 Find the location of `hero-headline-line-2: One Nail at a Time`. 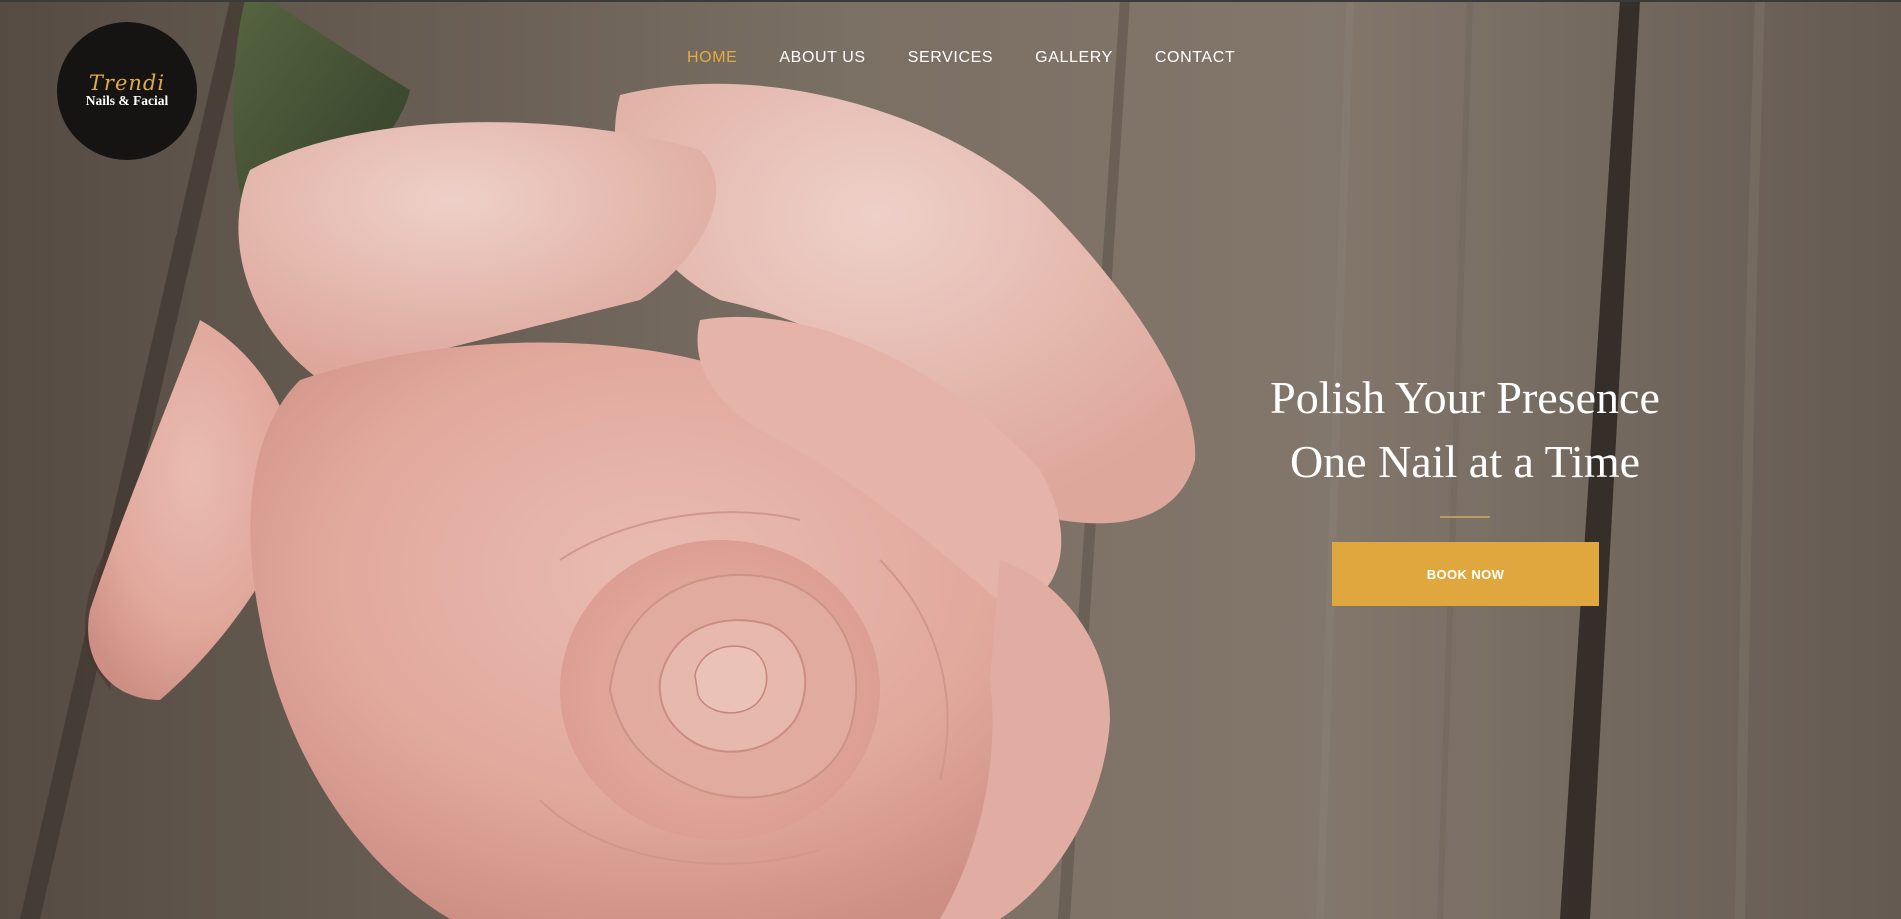

hero-headline-line-2: One Nail at a Time is located at coordinates (1465, 461).